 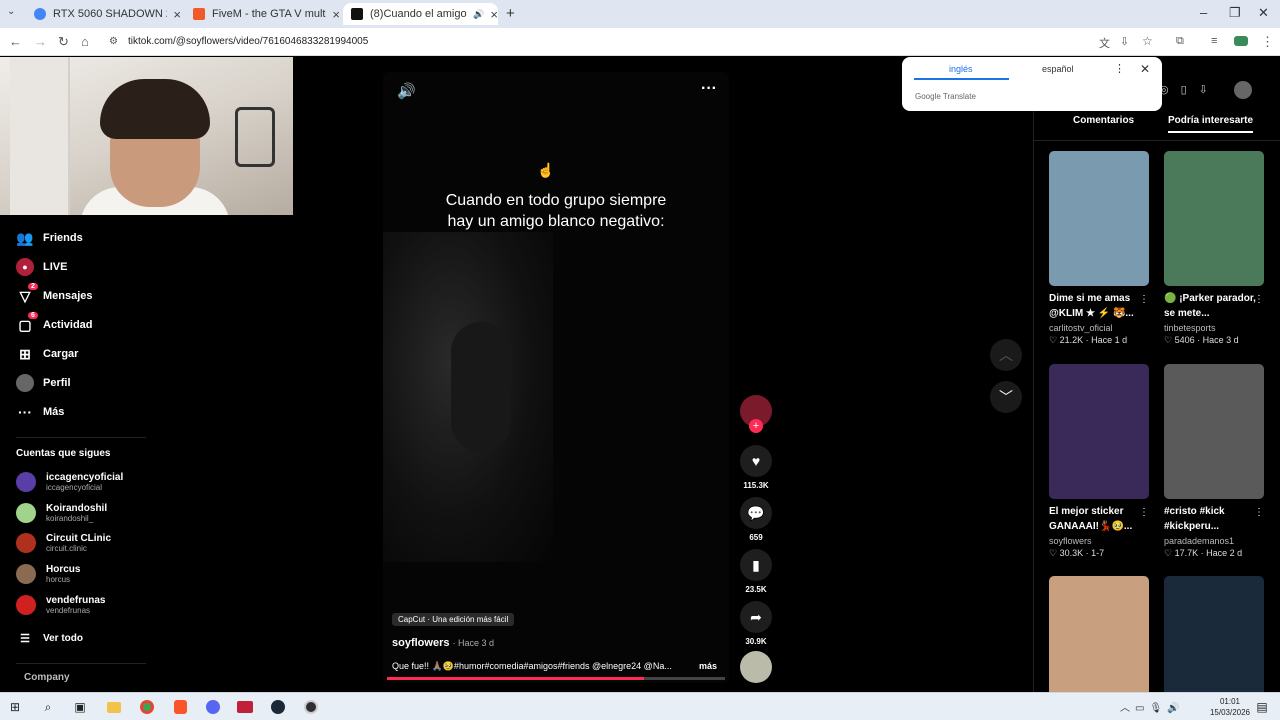 What do you see at coordinates (81, 437) in the screenshot?
I see `divider` at bounding box center [81, 437].